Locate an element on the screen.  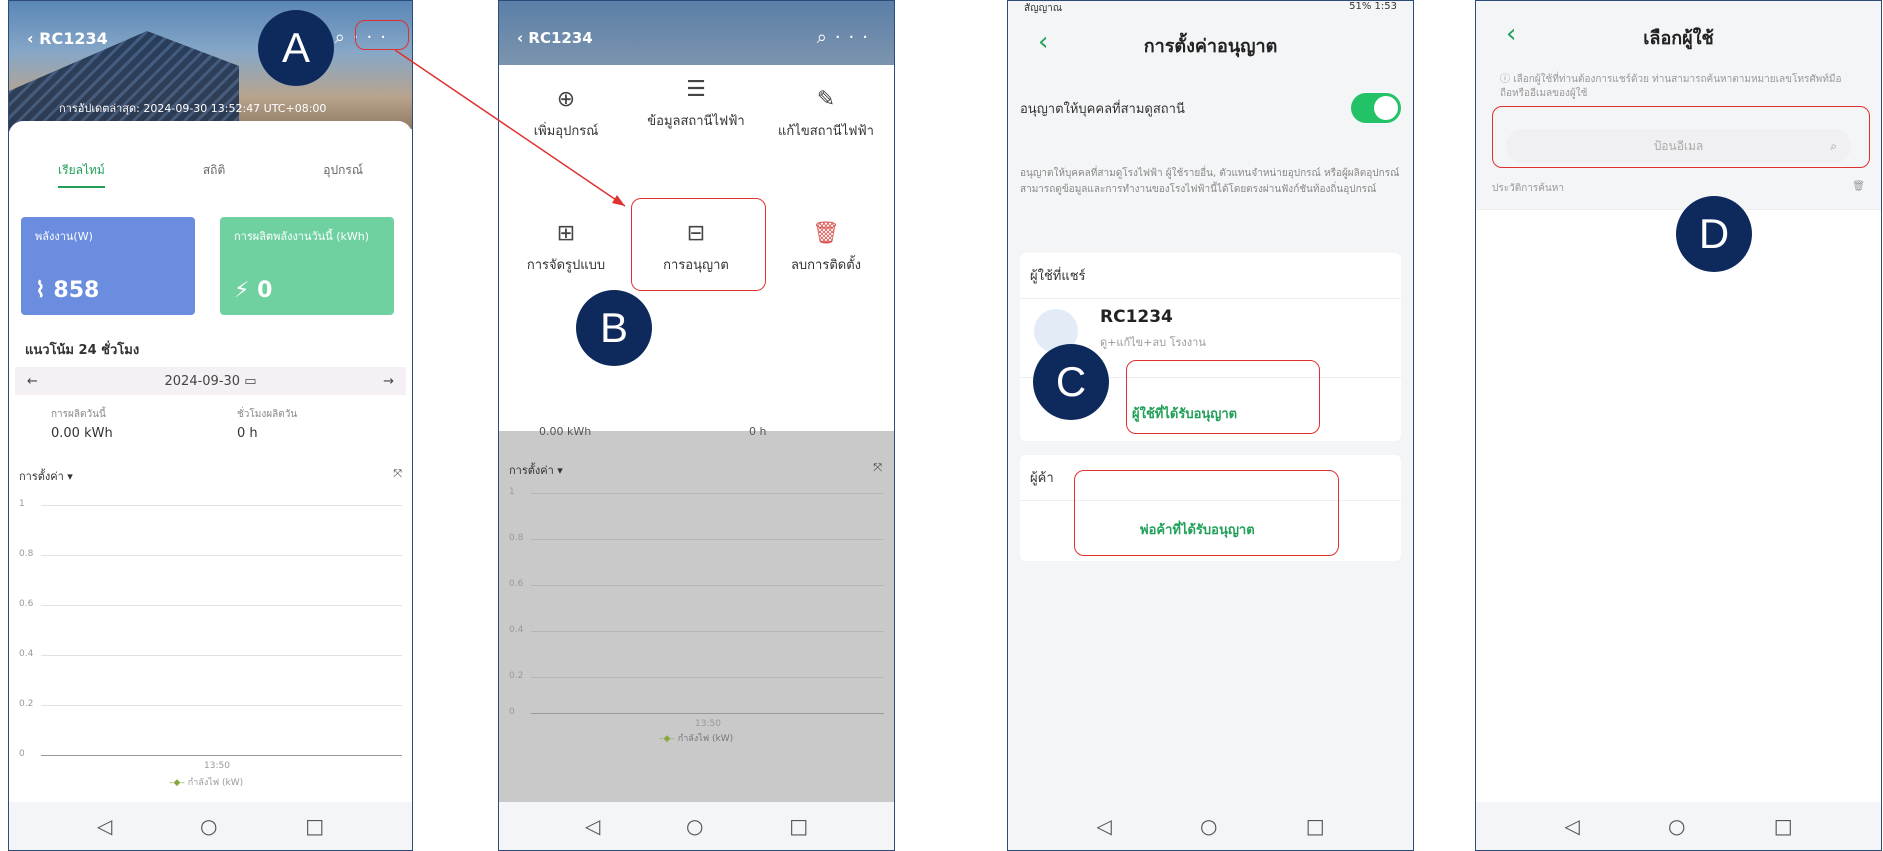
callout-a: A is located at coordinates (296, 48).